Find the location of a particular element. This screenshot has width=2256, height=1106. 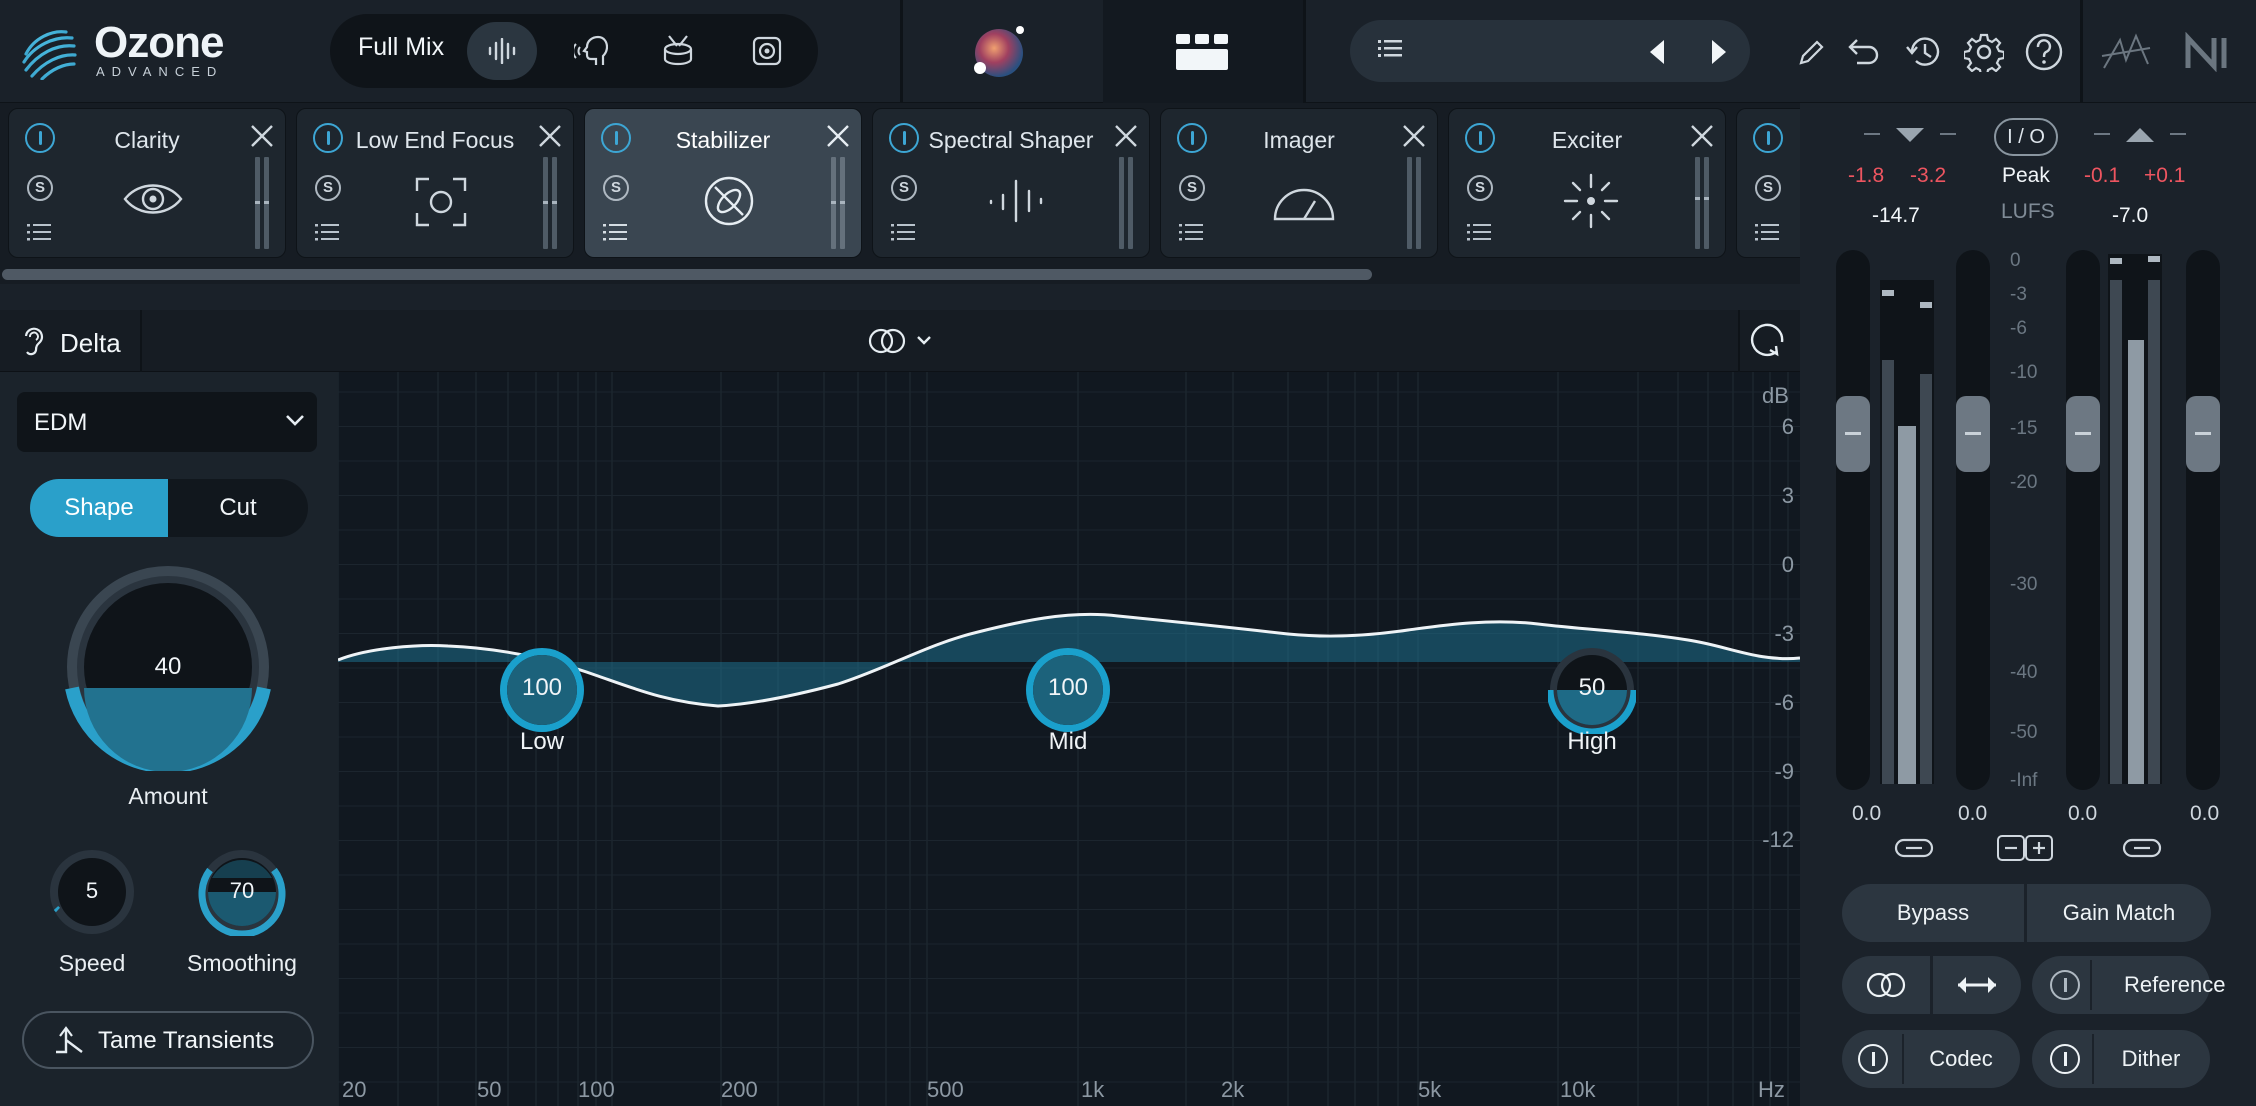

module-partial: S is located at coordinates (1768, 183).